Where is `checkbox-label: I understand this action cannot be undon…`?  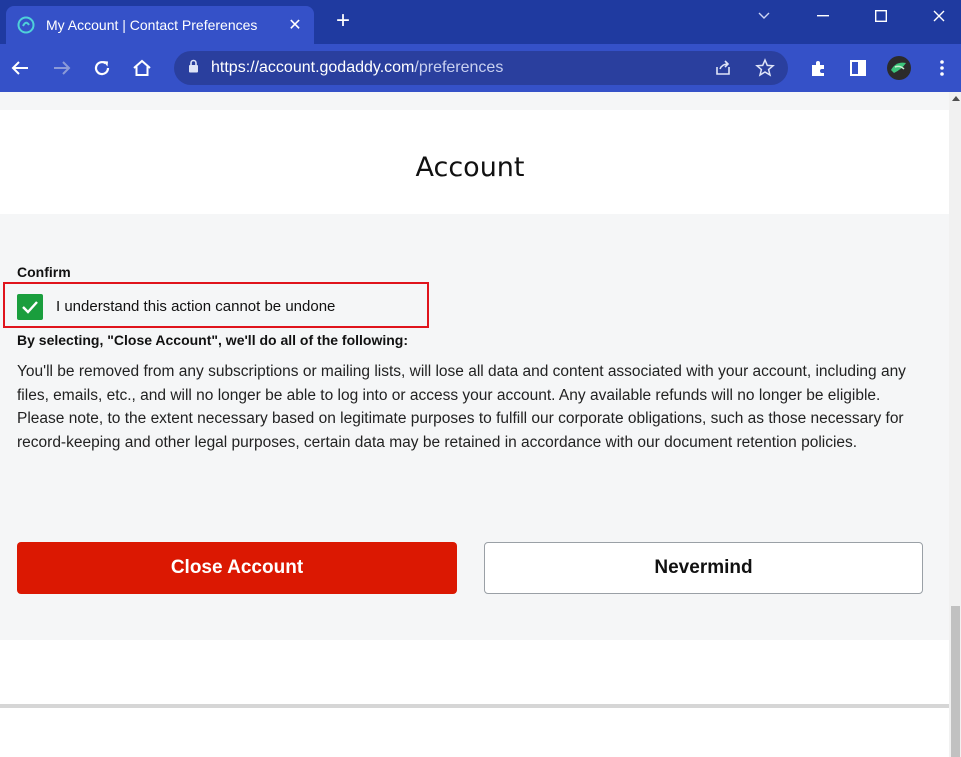
checkbox-label: I understand this action cannot be undon… is located at coordinates (195, 306).